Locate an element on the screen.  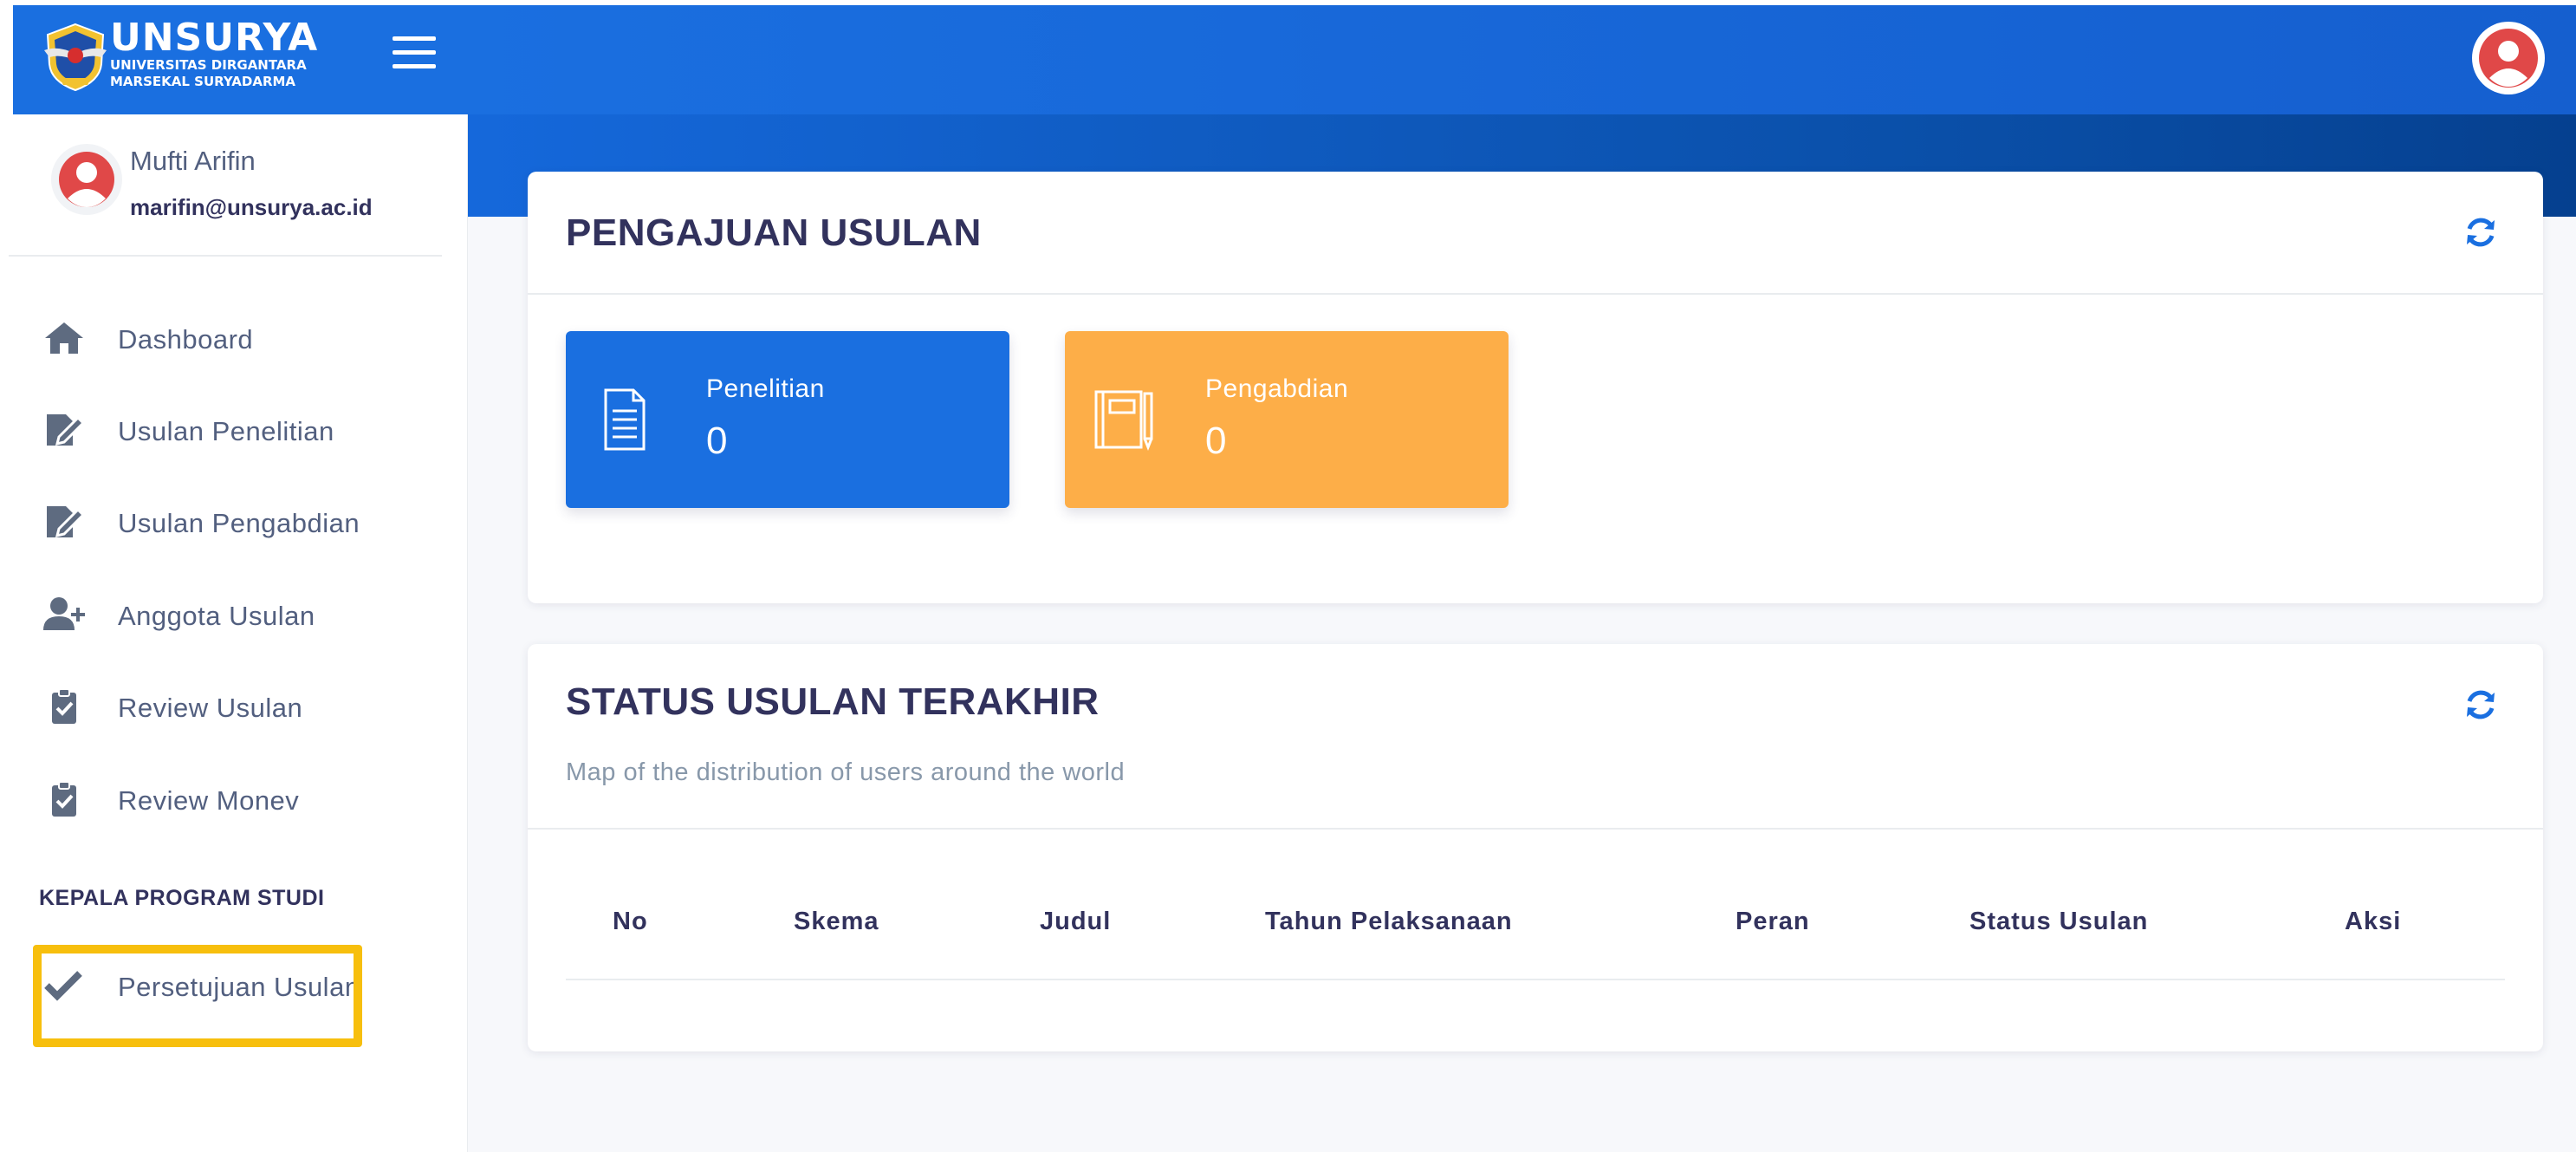
brand-subtitle-line2: MARSEKAL SURYADARMA is located at coordinates (203, 81).